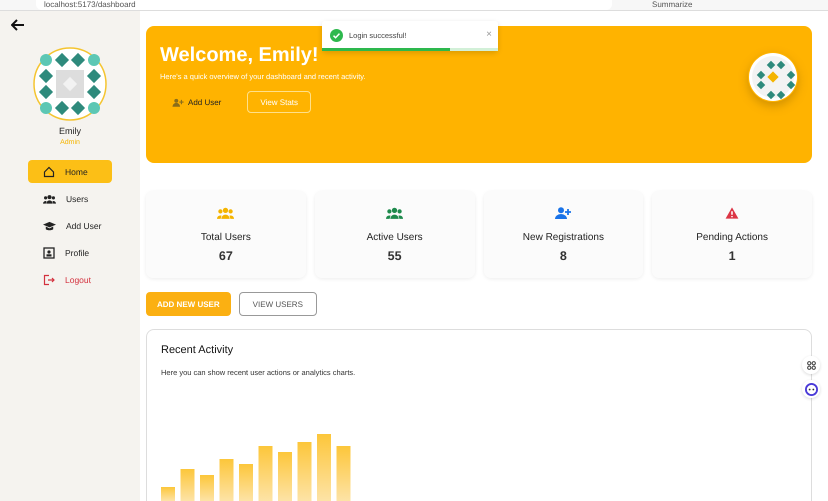  What do you see at coordinates (225, 237) in the screenshot?
I see `stat-label: Total Users` at bounding box center [225, 237].